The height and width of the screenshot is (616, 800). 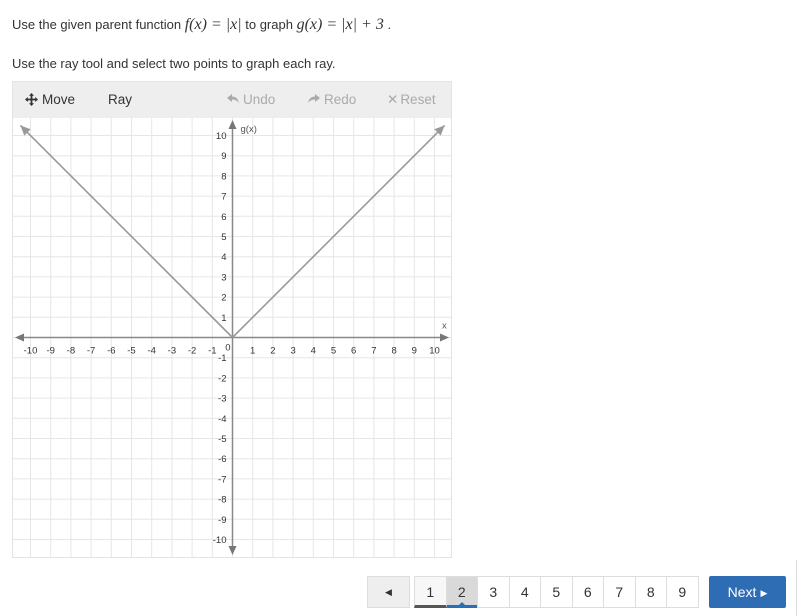 I want to click on y-tick-label: 2, so click(x=223, y=298).